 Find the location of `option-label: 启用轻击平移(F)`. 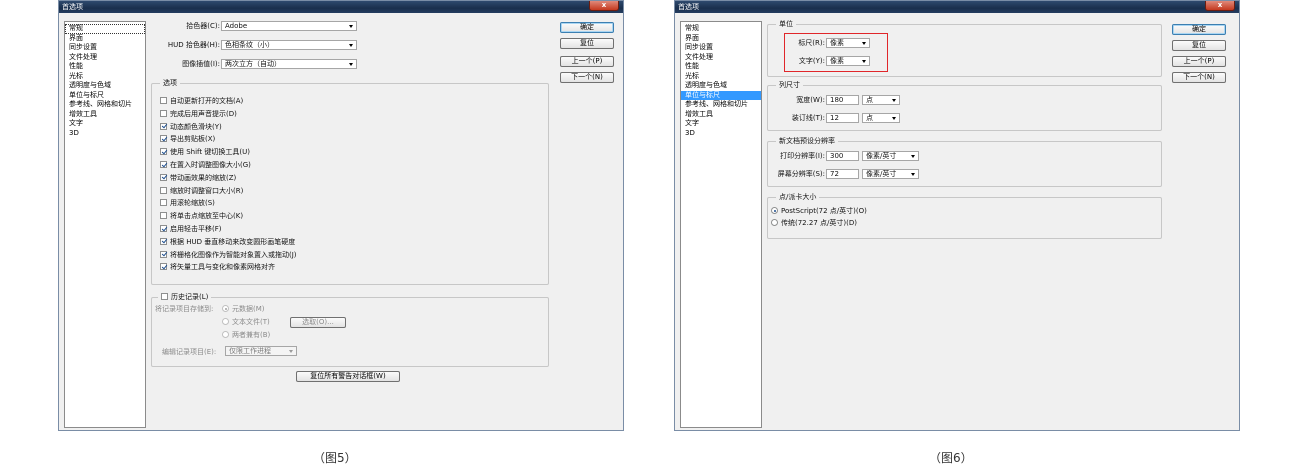

option-label: 启用轻击平移(F) is located at coordinates (196, 229).